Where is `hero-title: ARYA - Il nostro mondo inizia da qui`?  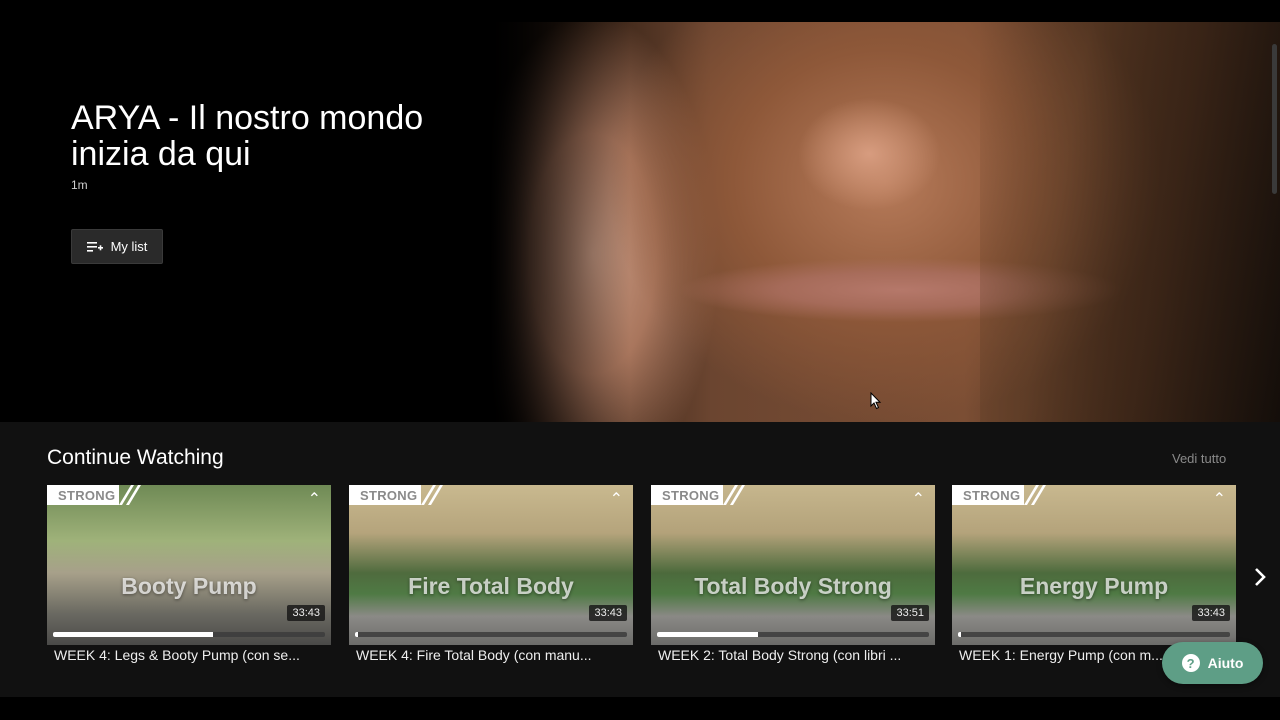 hero-title: ARYA - Il nostro mondo inizia da qui is located at coordinates (247, 136).